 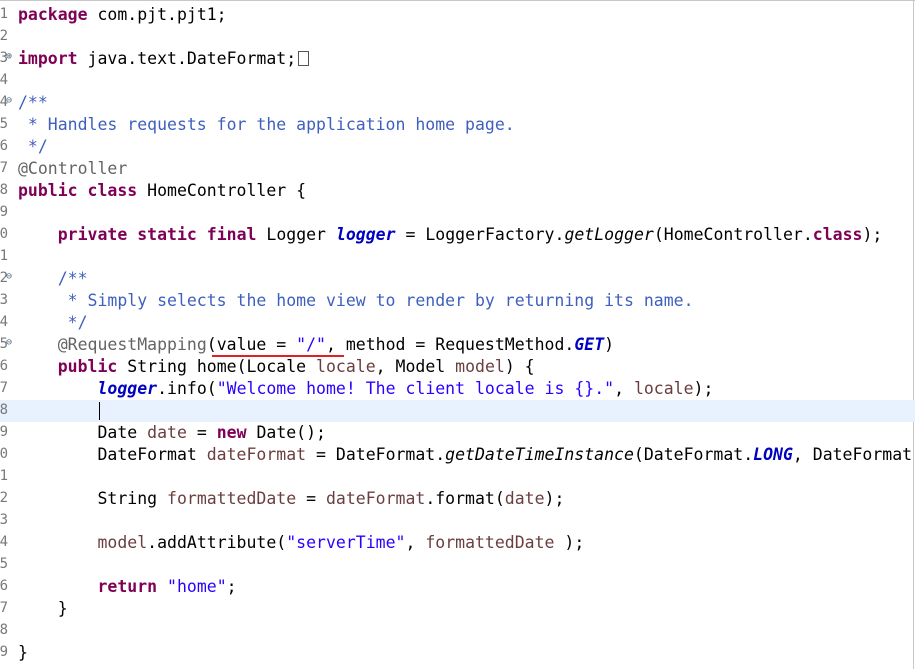 What do you see at coordinates (539, 454) in the screenshot?
I see `code-token: getDateTimeInstance` at bounding box center [539, 454].